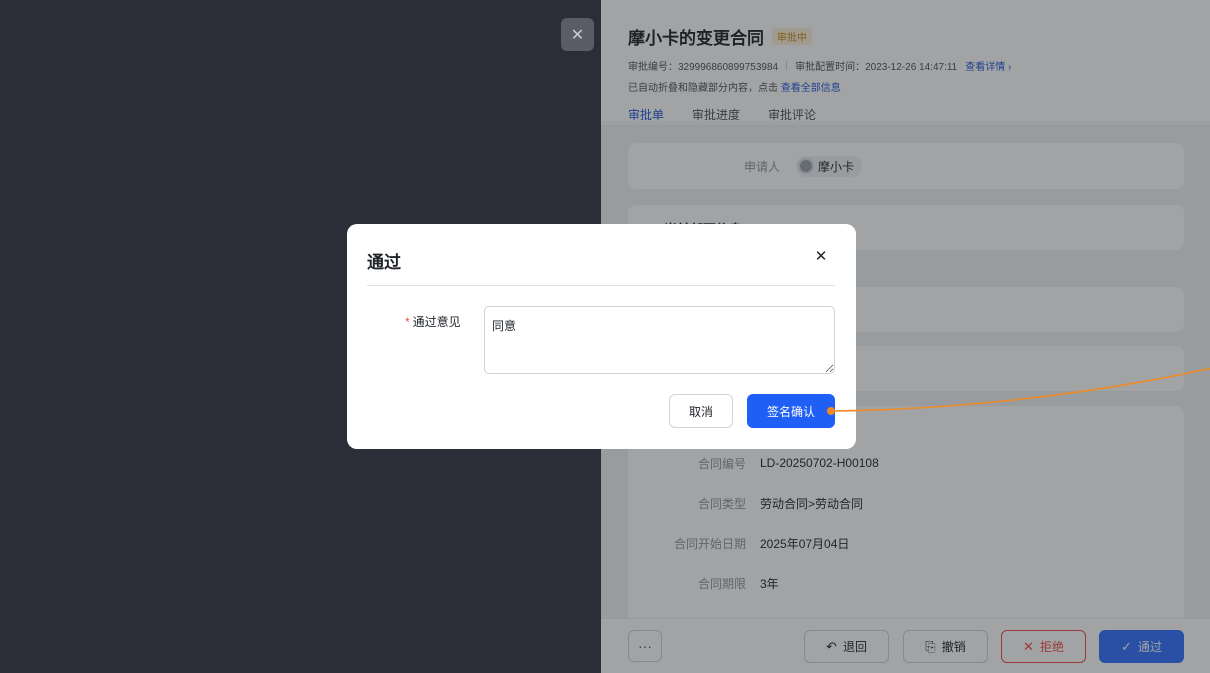 This screenshot has height=673, width=1210. Describe the element at coordinates (791, 411) in the screenshot. I see `sign-confirm-button: 签名确认` at that location.